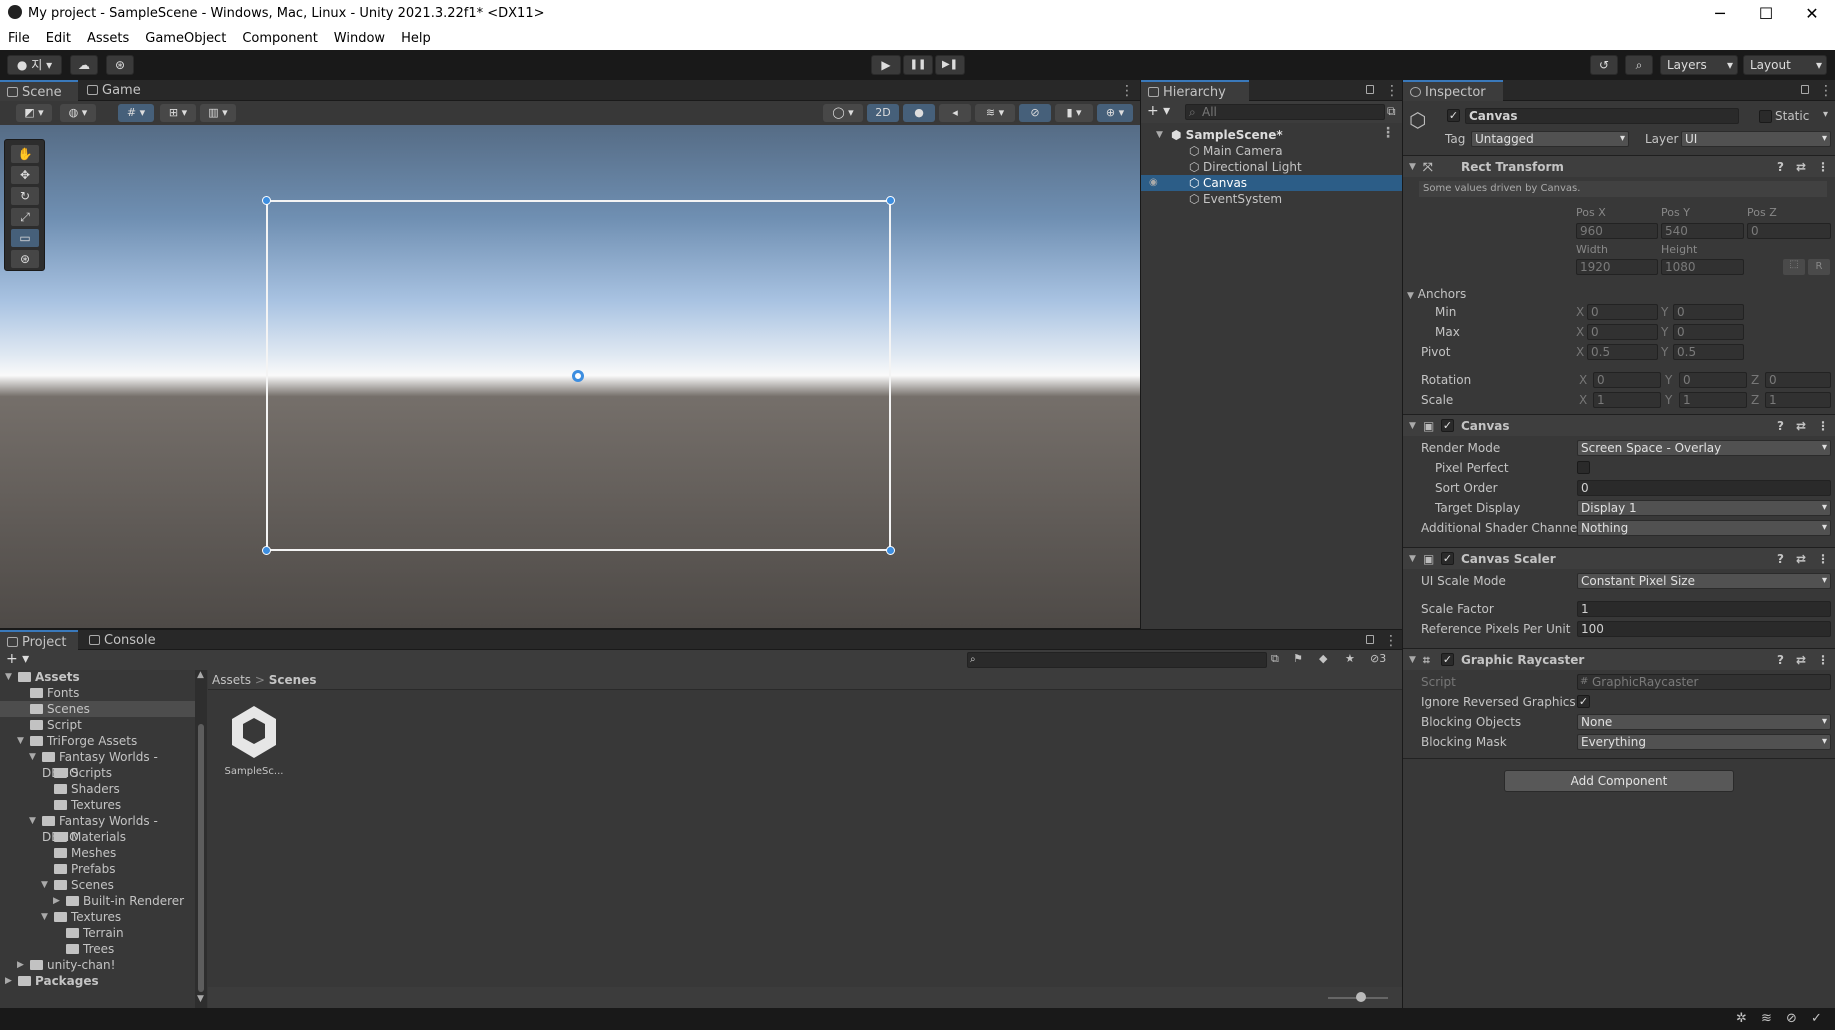 Image resolution: width=1835 pixels, height=1030 pixels. I want to click on shader-channels-dropdown: Nothing, so click(1704, 528).